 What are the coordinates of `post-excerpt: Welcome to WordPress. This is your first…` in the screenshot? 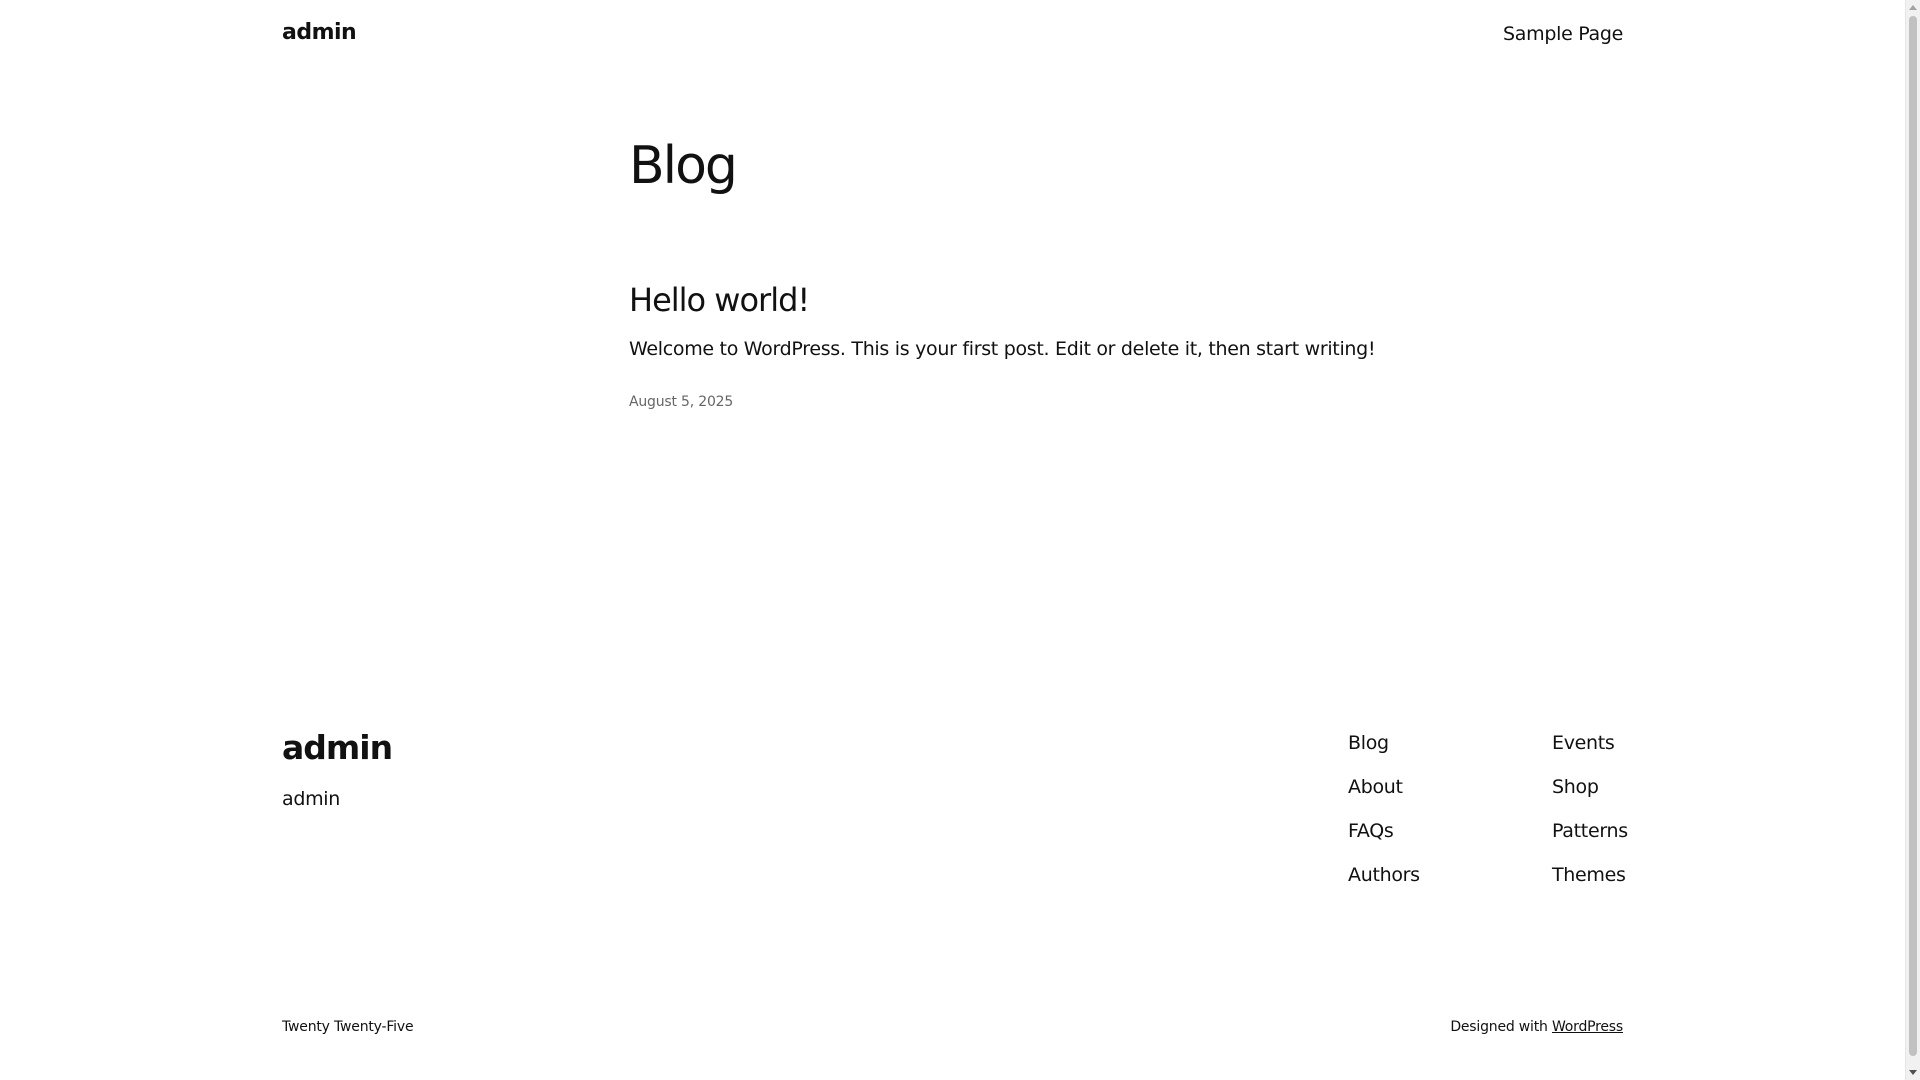 It's located at (1002, 349).